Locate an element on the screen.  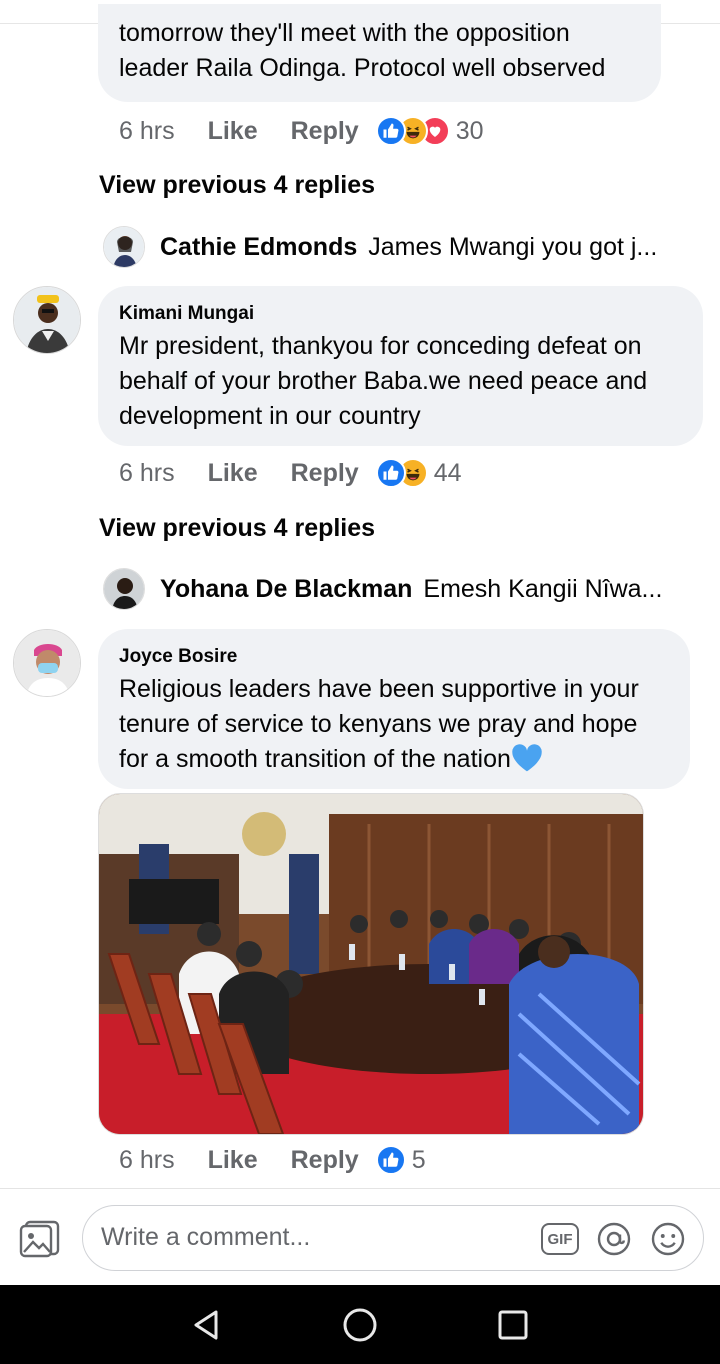
system-navigation-bar is located at coordinates (360, 1324).